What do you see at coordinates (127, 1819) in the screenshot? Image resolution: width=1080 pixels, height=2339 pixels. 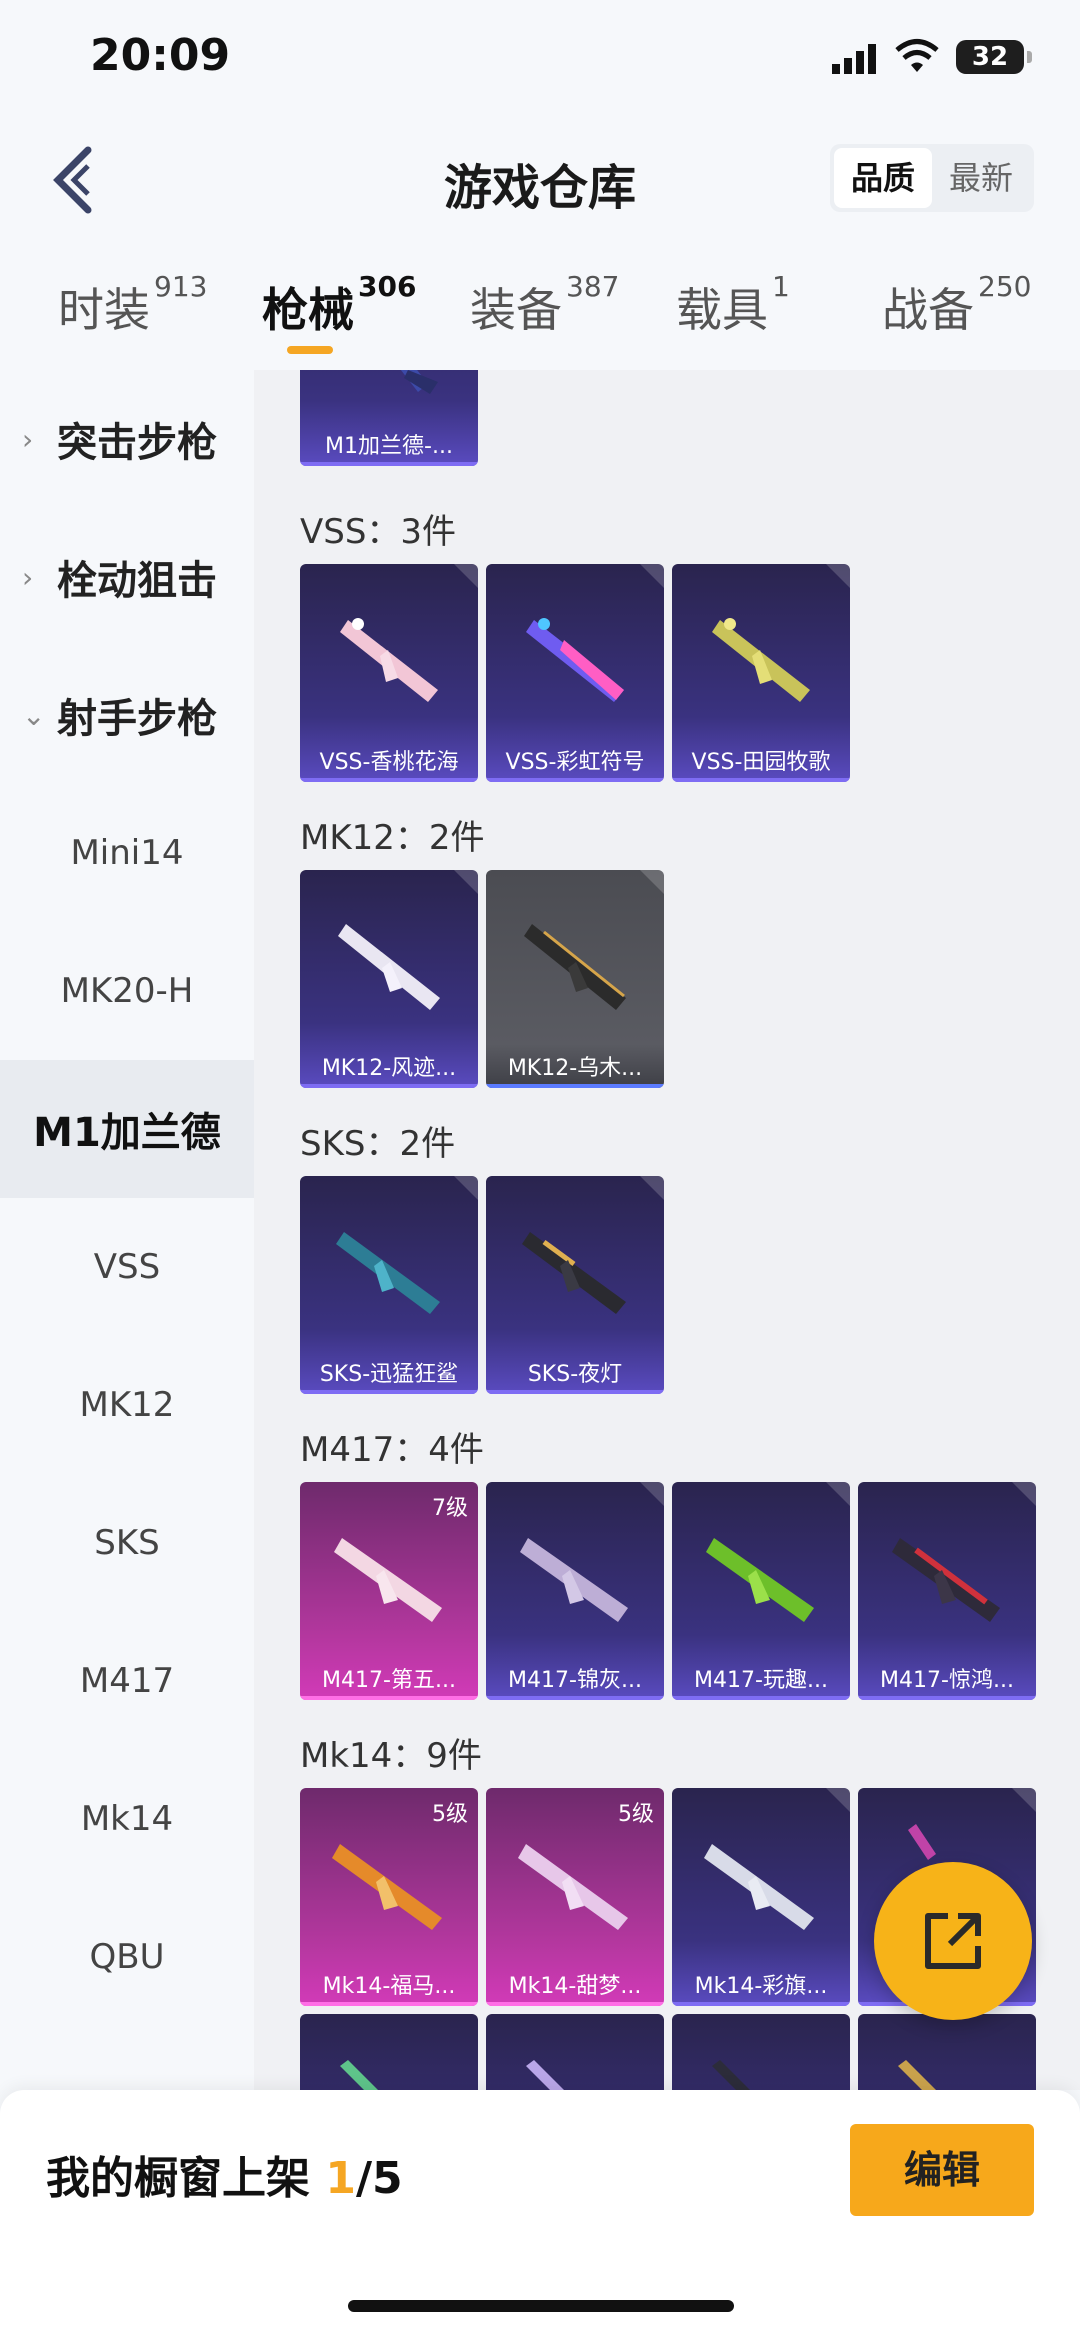 I see `sidebar-item-mk14: Mk14` at bounding box center [127, 1819].